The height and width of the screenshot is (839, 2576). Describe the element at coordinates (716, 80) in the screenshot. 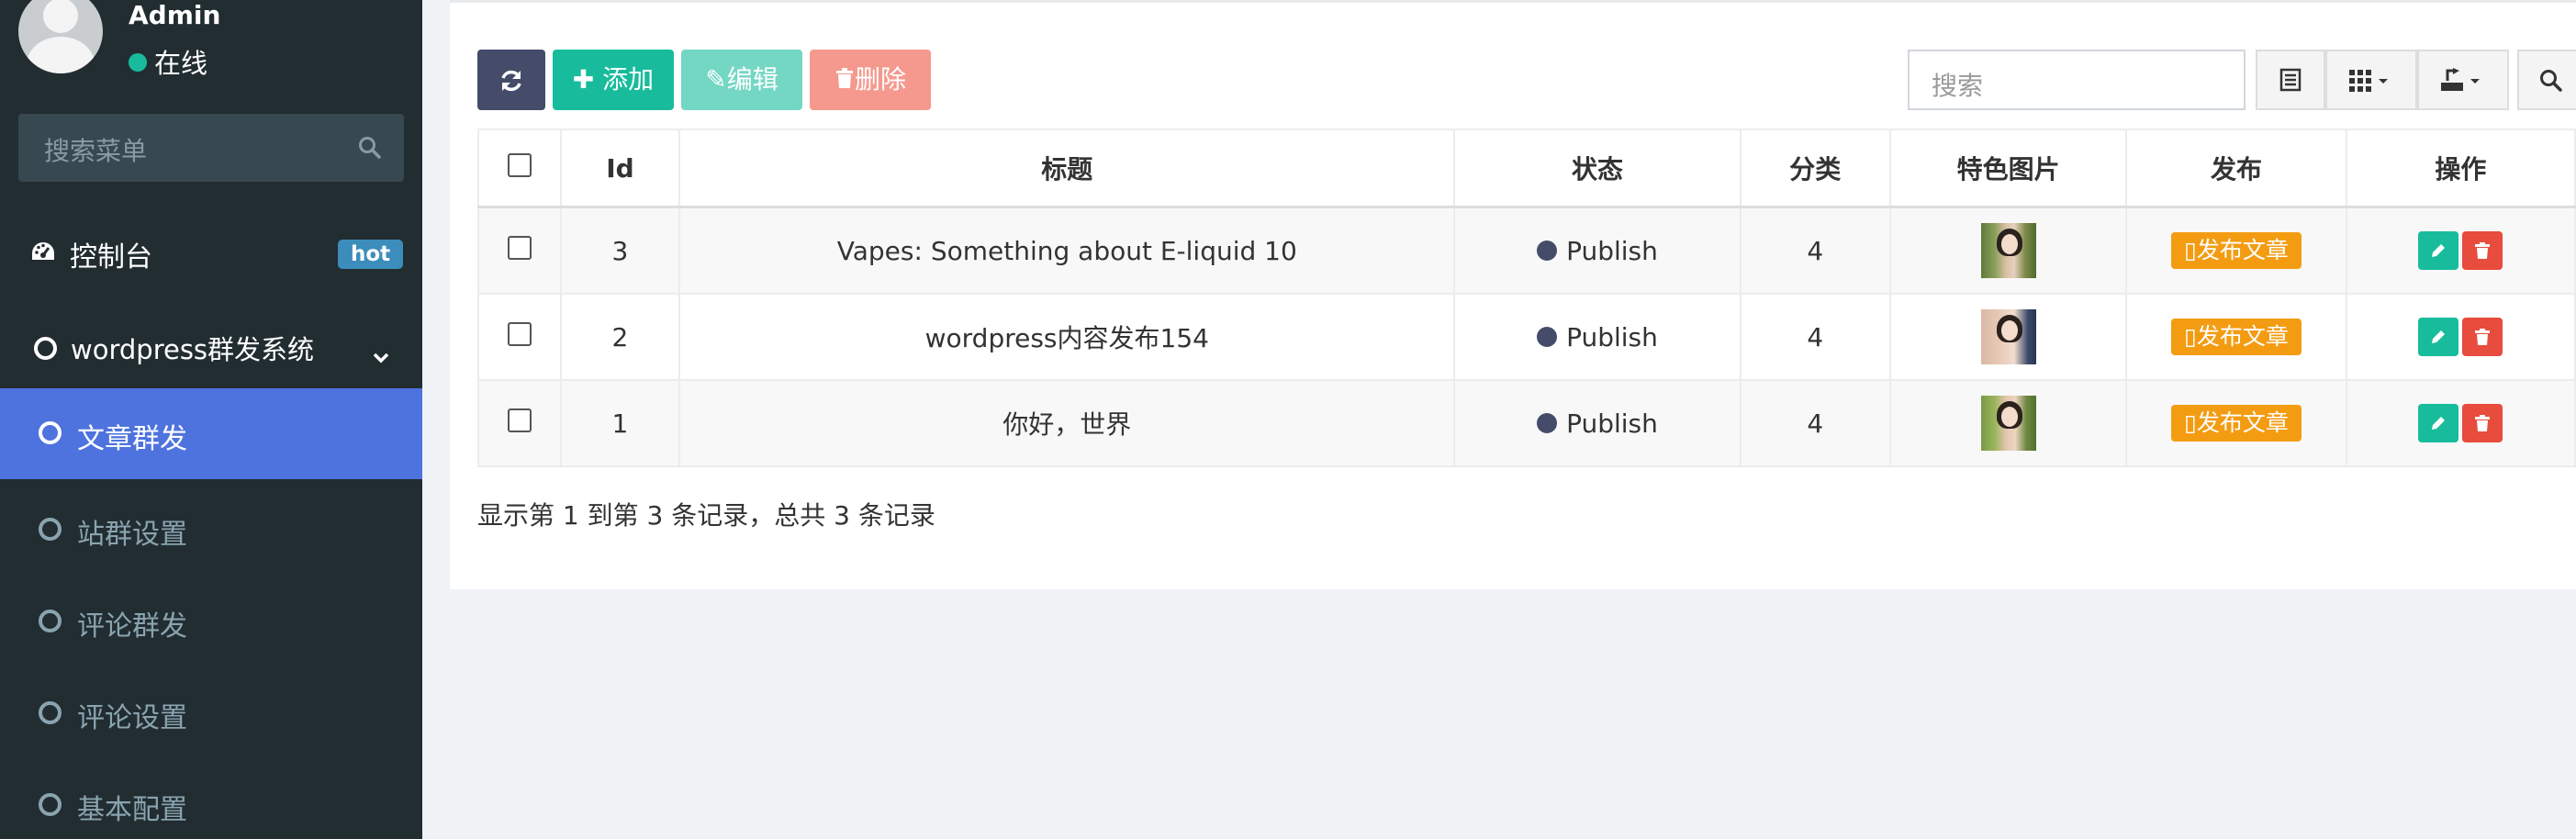

I see `pencil-icon: ✎` at that location.